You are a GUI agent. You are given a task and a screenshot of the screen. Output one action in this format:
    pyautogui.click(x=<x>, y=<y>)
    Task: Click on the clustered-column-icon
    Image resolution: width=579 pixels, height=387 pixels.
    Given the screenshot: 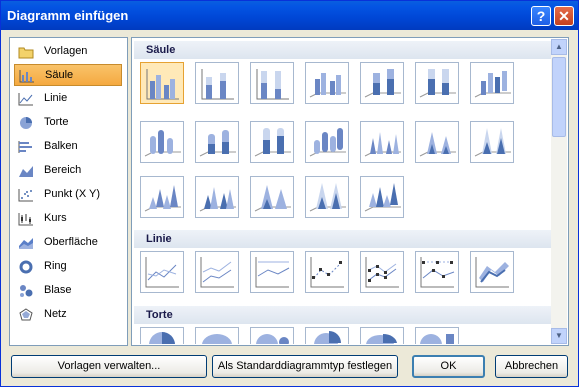 What is the action you would take?
    pyautogui.click(x=162, y=84)
    